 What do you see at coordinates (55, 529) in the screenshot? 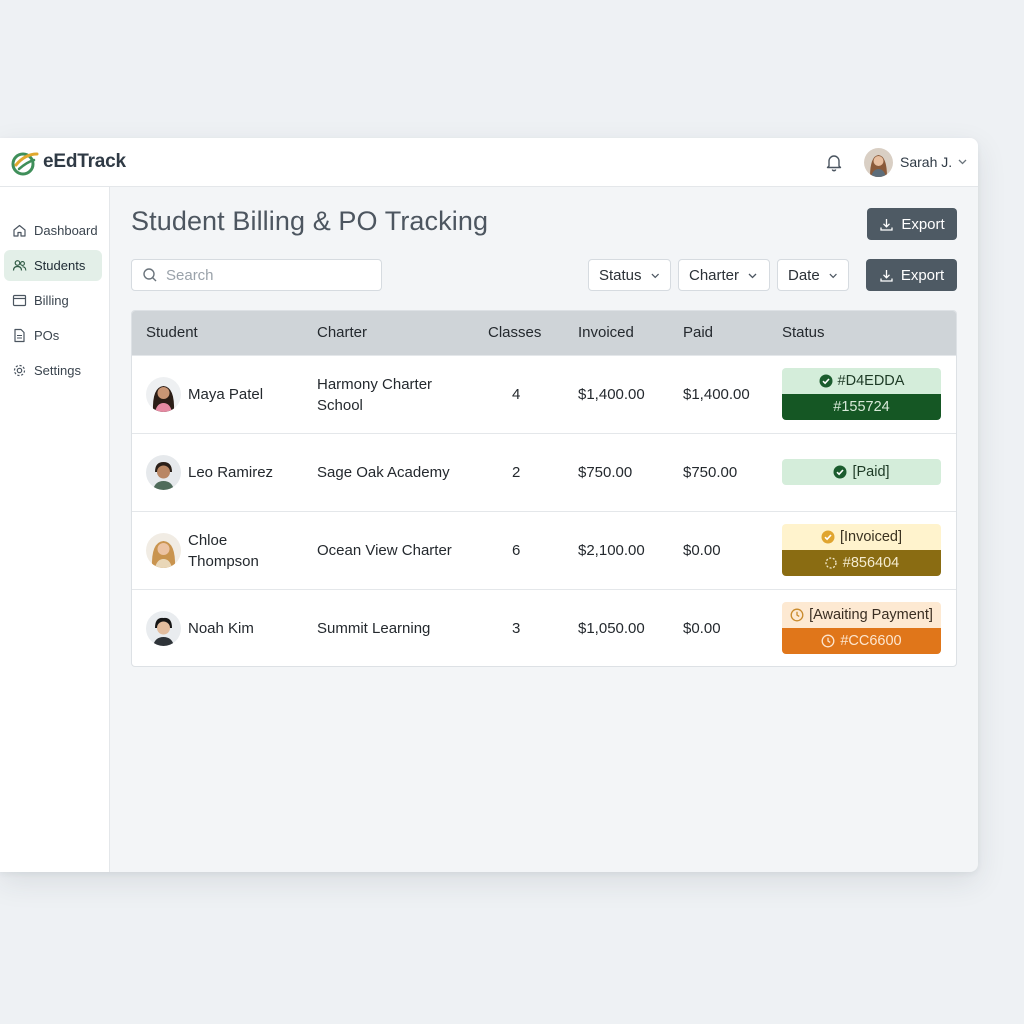
I see `sidebar: Dashboard Students Billing POs Settings` at bounding box center [55, 529].